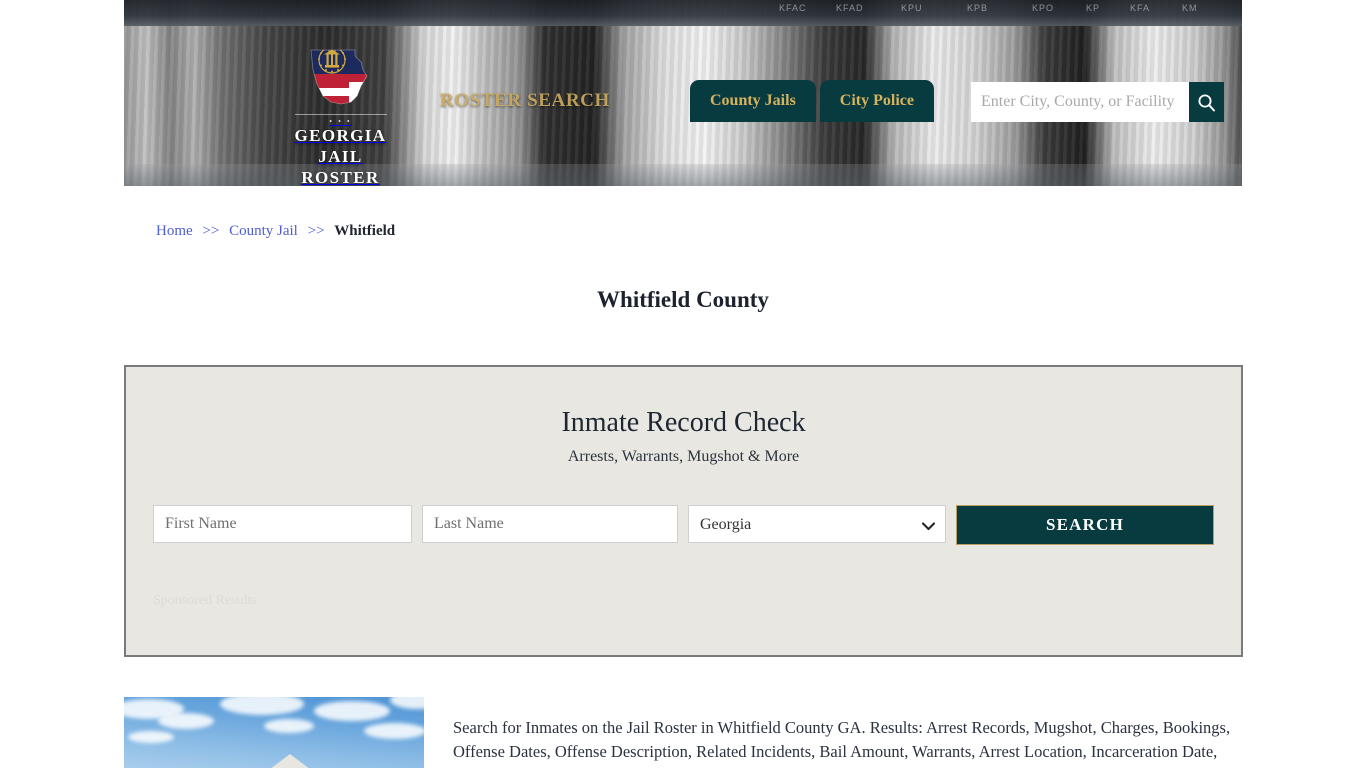  I want to click on shelf-label: KFA, so click(1140, 8).